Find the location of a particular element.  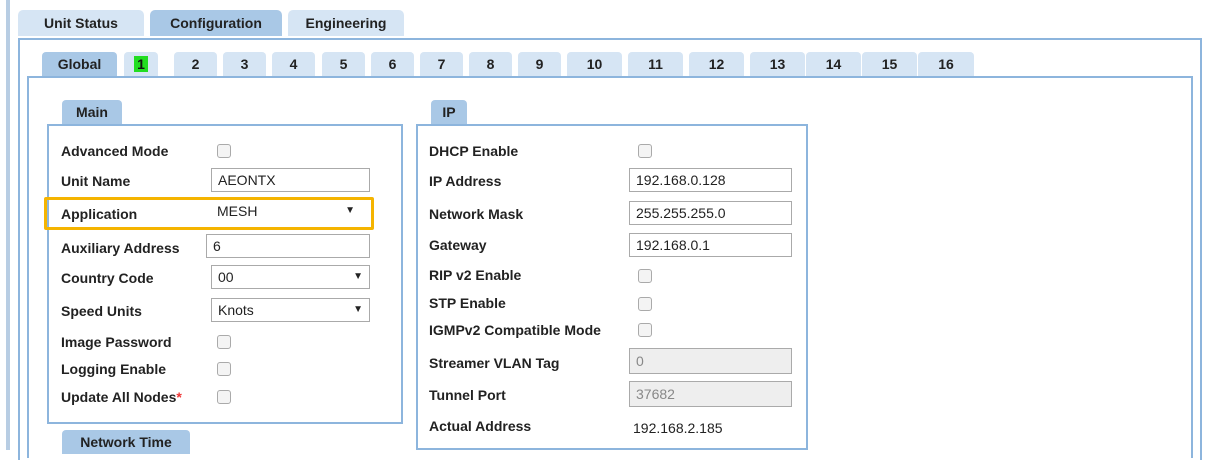

rip-v2-enable-checkbox is located at coordinates (645, 276).